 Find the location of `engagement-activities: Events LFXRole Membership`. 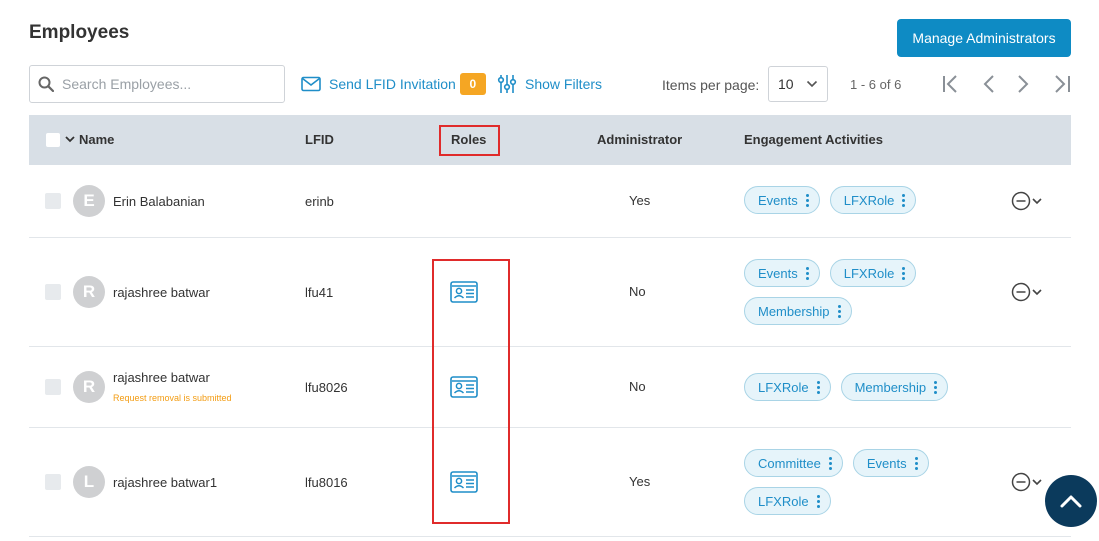

engagement-activities: Events LFXRole Membership is located at coordinates (864, 292).